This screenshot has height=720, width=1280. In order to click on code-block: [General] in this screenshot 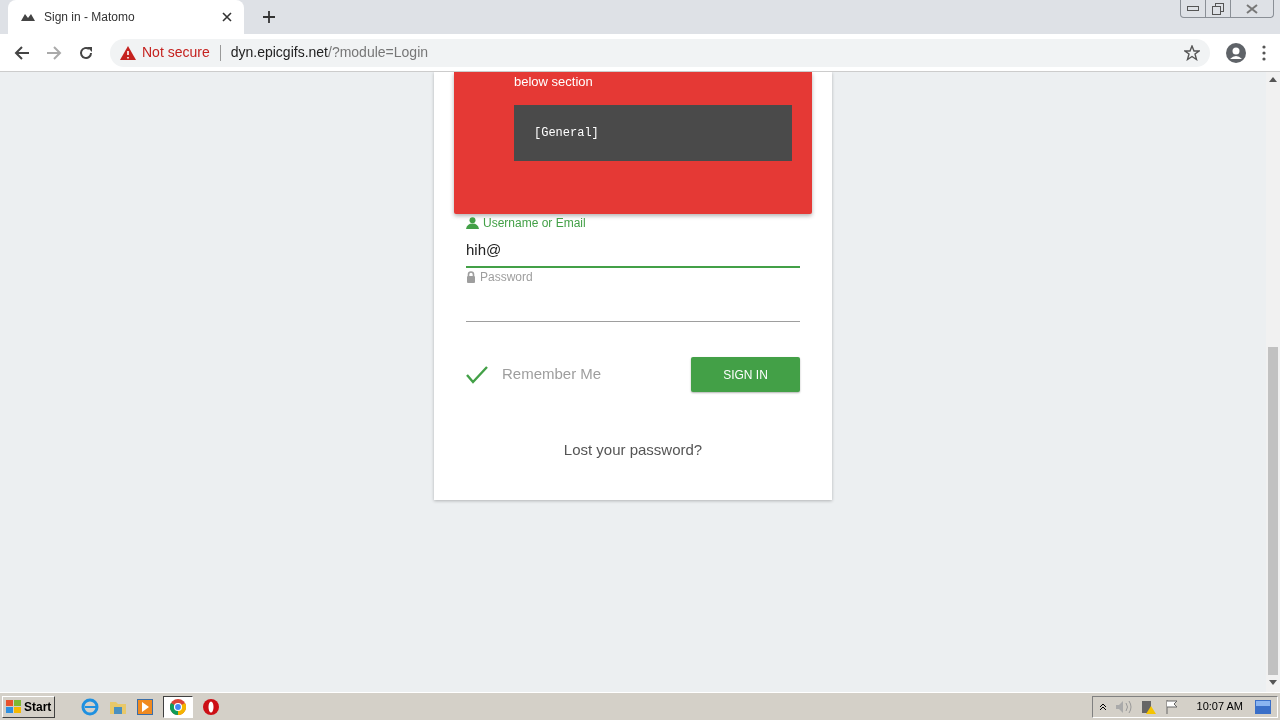, I will do `click(653, 133)`.